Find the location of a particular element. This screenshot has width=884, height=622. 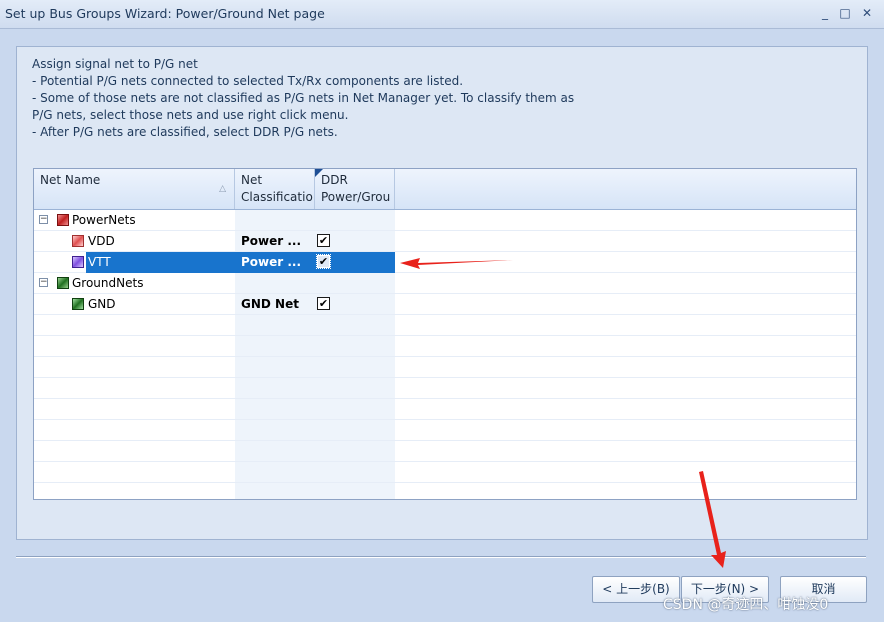

annotation-arrow-next is located at coordinates (712, 519).